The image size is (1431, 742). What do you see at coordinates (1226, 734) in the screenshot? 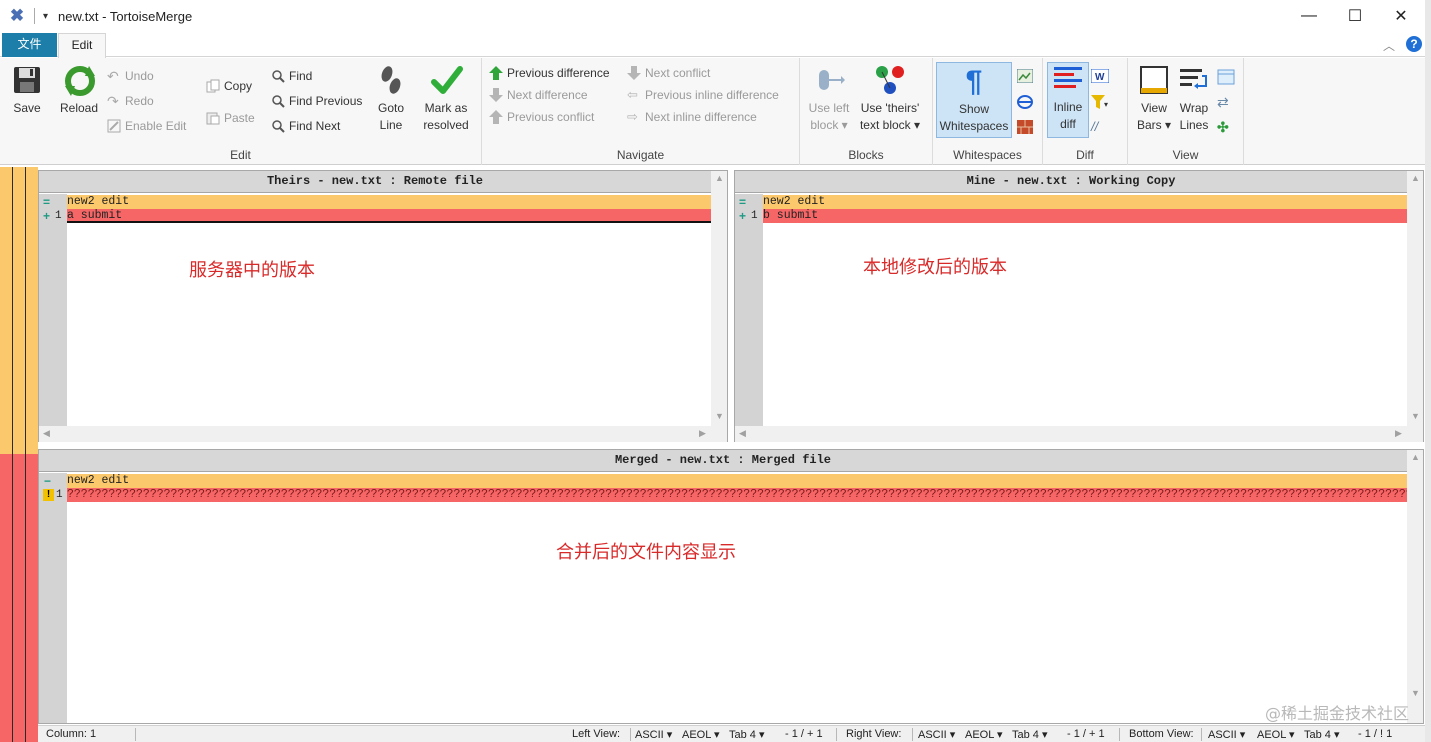
I see `status-bottom-encoding: ASCII ▾` at bounding box center [1226, 734].